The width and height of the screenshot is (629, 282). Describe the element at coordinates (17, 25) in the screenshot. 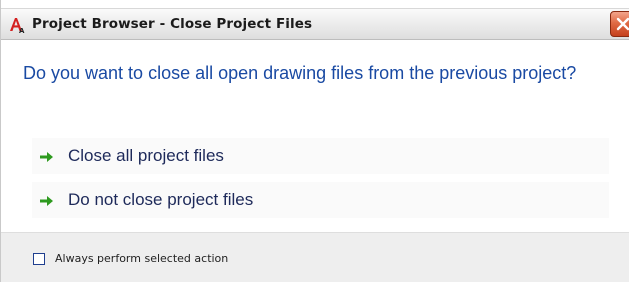

I see `autocad-letter-a-icon: A` at that location.